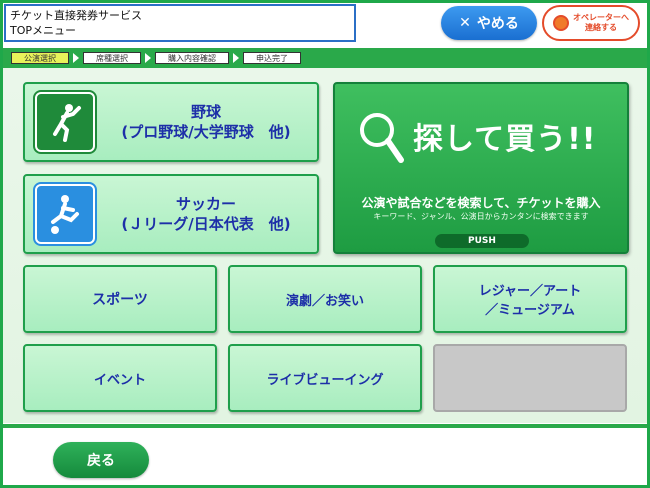 The height and width of the screenshot is (488, 650). What do you see at coordinates (382, 138) in the screenshot?
I see `magnifier-icon` at bounding box center [382, 138].